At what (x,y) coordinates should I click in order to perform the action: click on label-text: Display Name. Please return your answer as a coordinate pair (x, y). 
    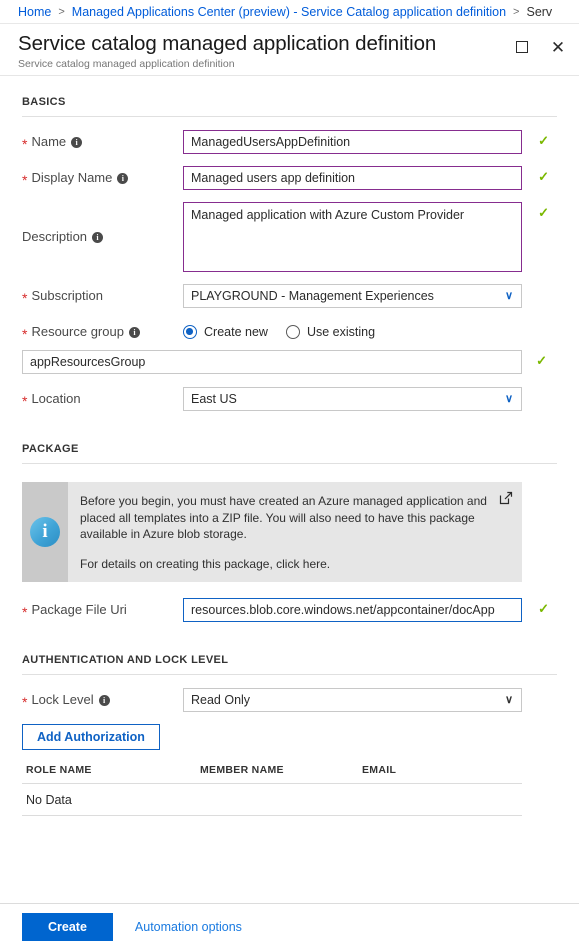
    Looking at the image, I should click on (72, 177).